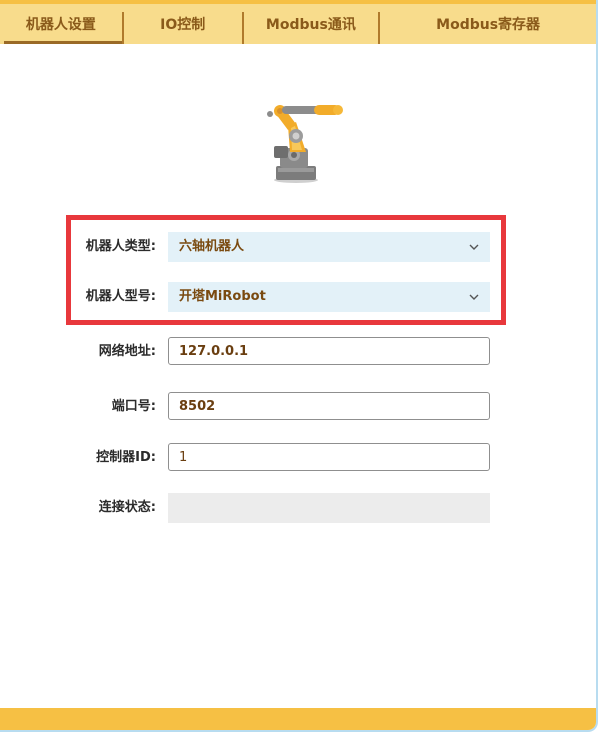 This screenshot has height=732, width=598. What do you see at coordinates (488, 24) in the screenshot?
I see `tab-modbus-registers: Modbus寄存器` at bounding box center [488, 24].